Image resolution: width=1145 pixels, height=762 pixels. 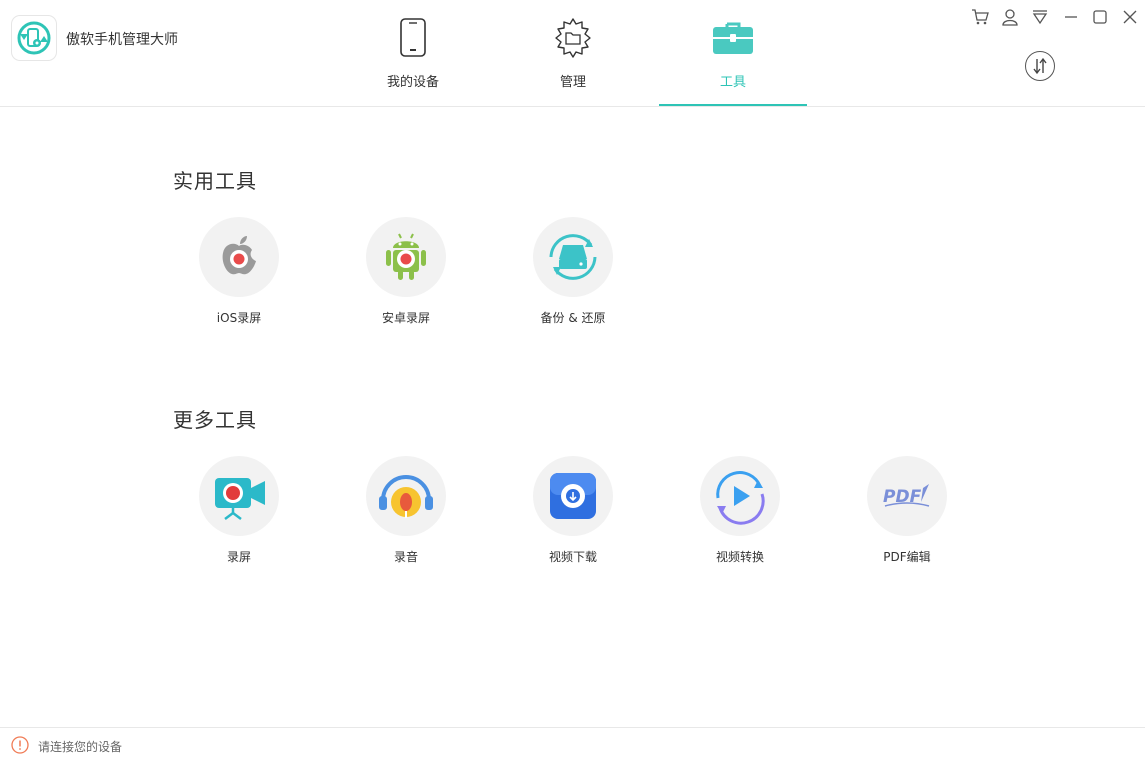 I want to click on swap-arrows-icon, so click(x=1040, y=66).